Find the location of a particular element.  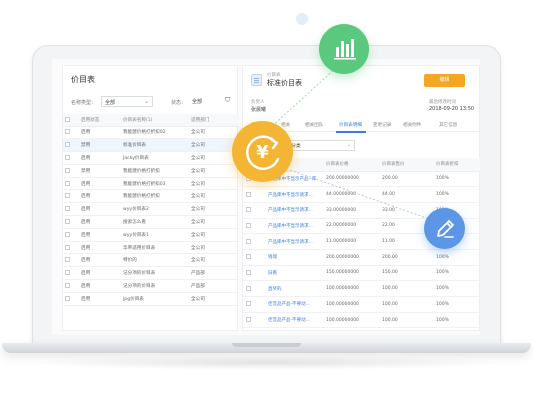

edit-badge is located at coordinates (444, 228).